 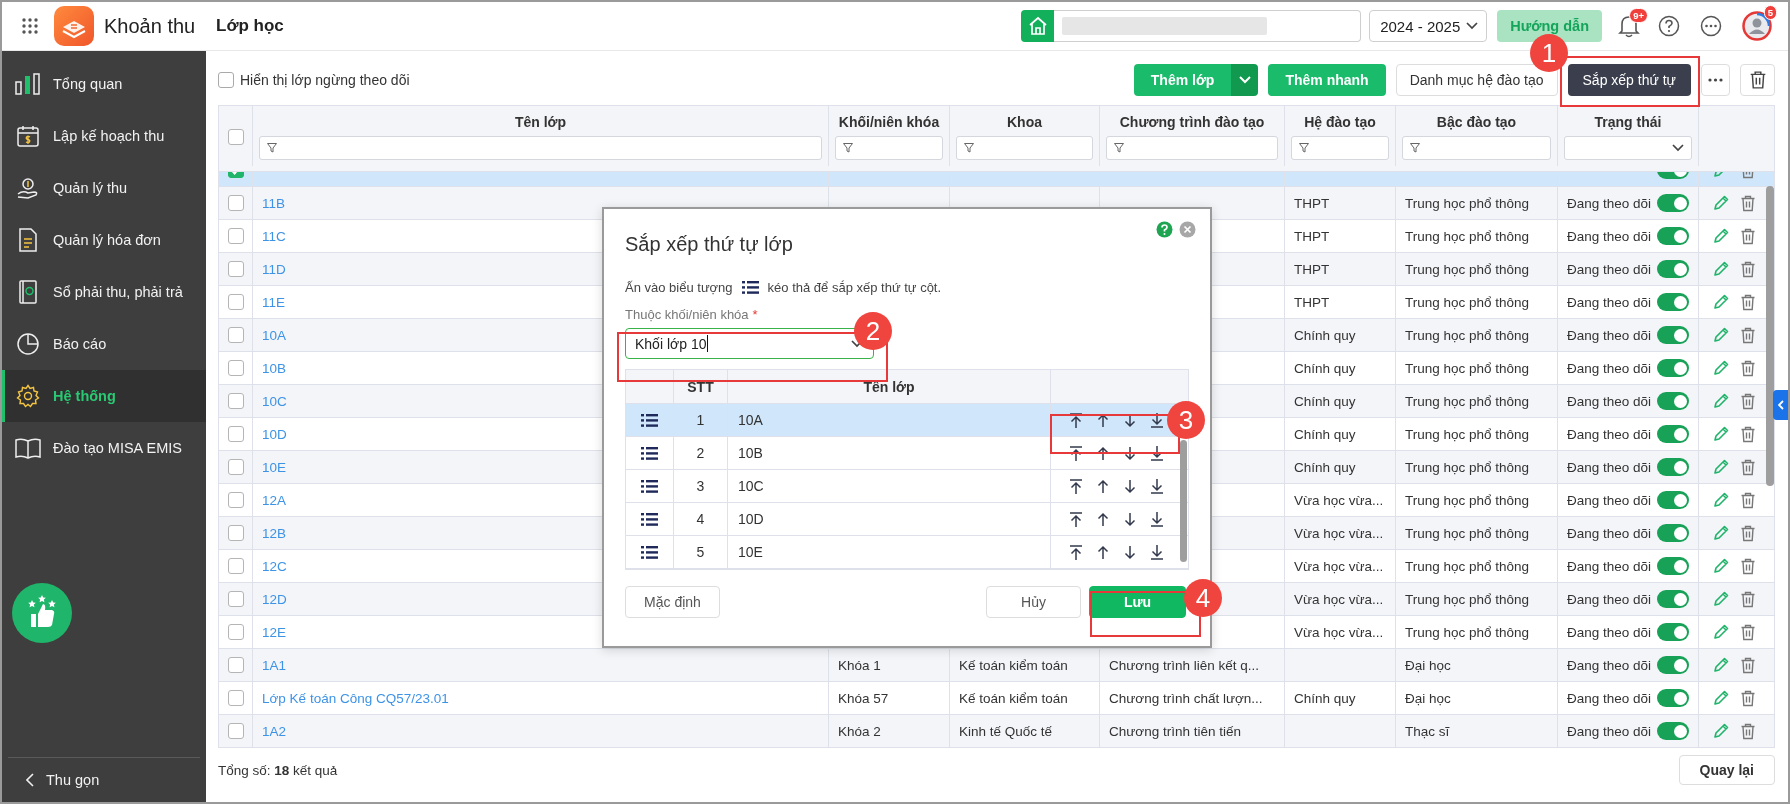 I want to click on table-cell: Khóa 57, so click(x=863, y=698).